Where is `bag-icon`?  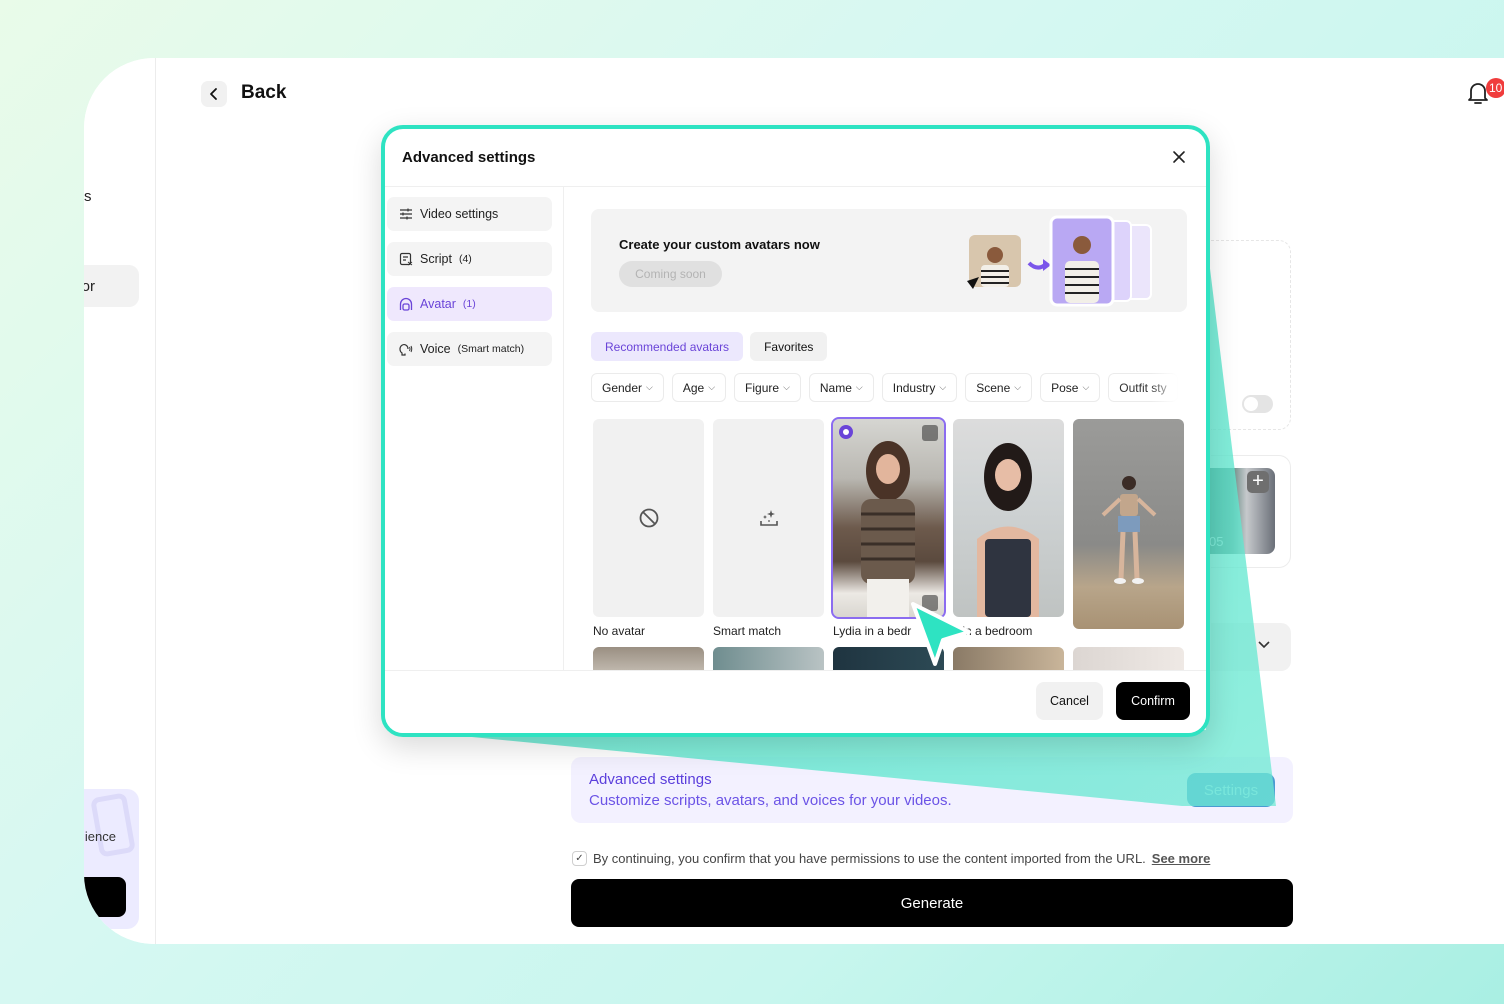 bag-icon is located at coordinates (113, 825).